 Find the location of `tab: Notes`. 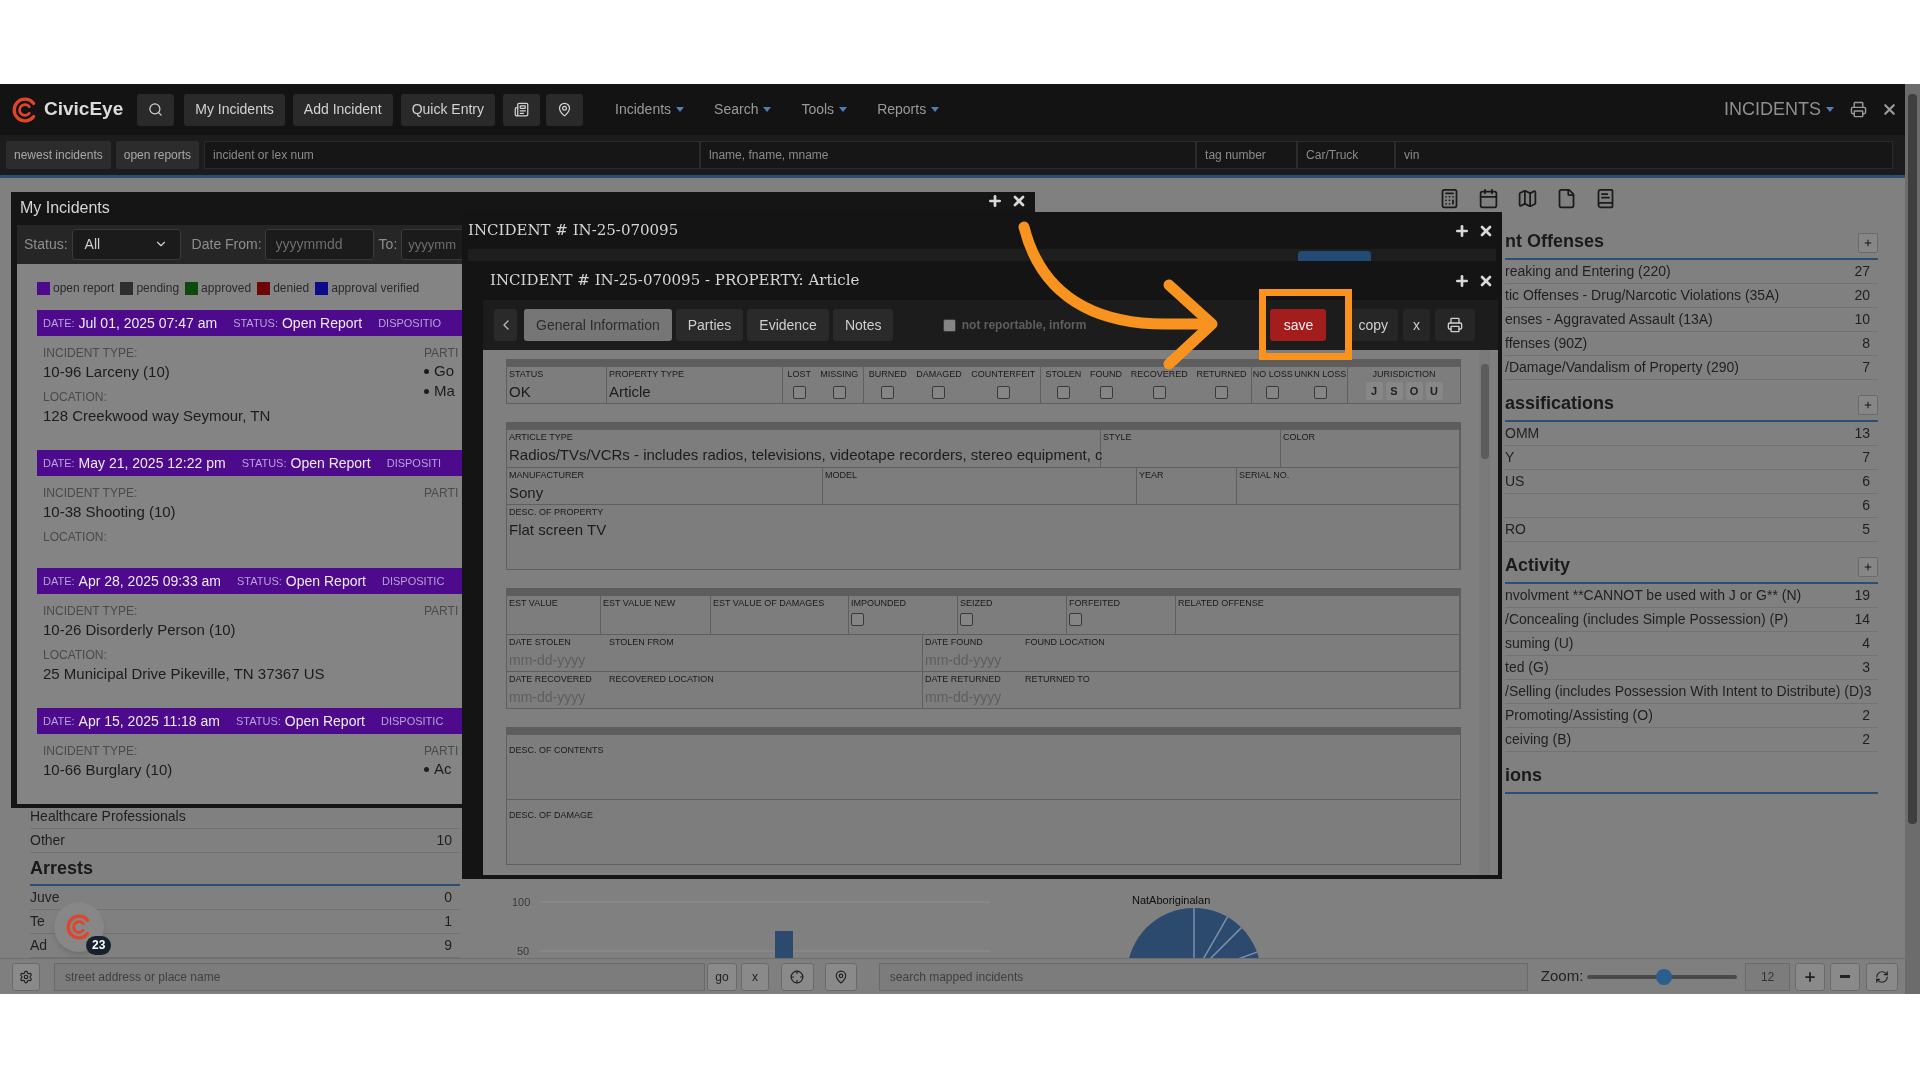

tab: Notes is located at coordinates (863, 325).